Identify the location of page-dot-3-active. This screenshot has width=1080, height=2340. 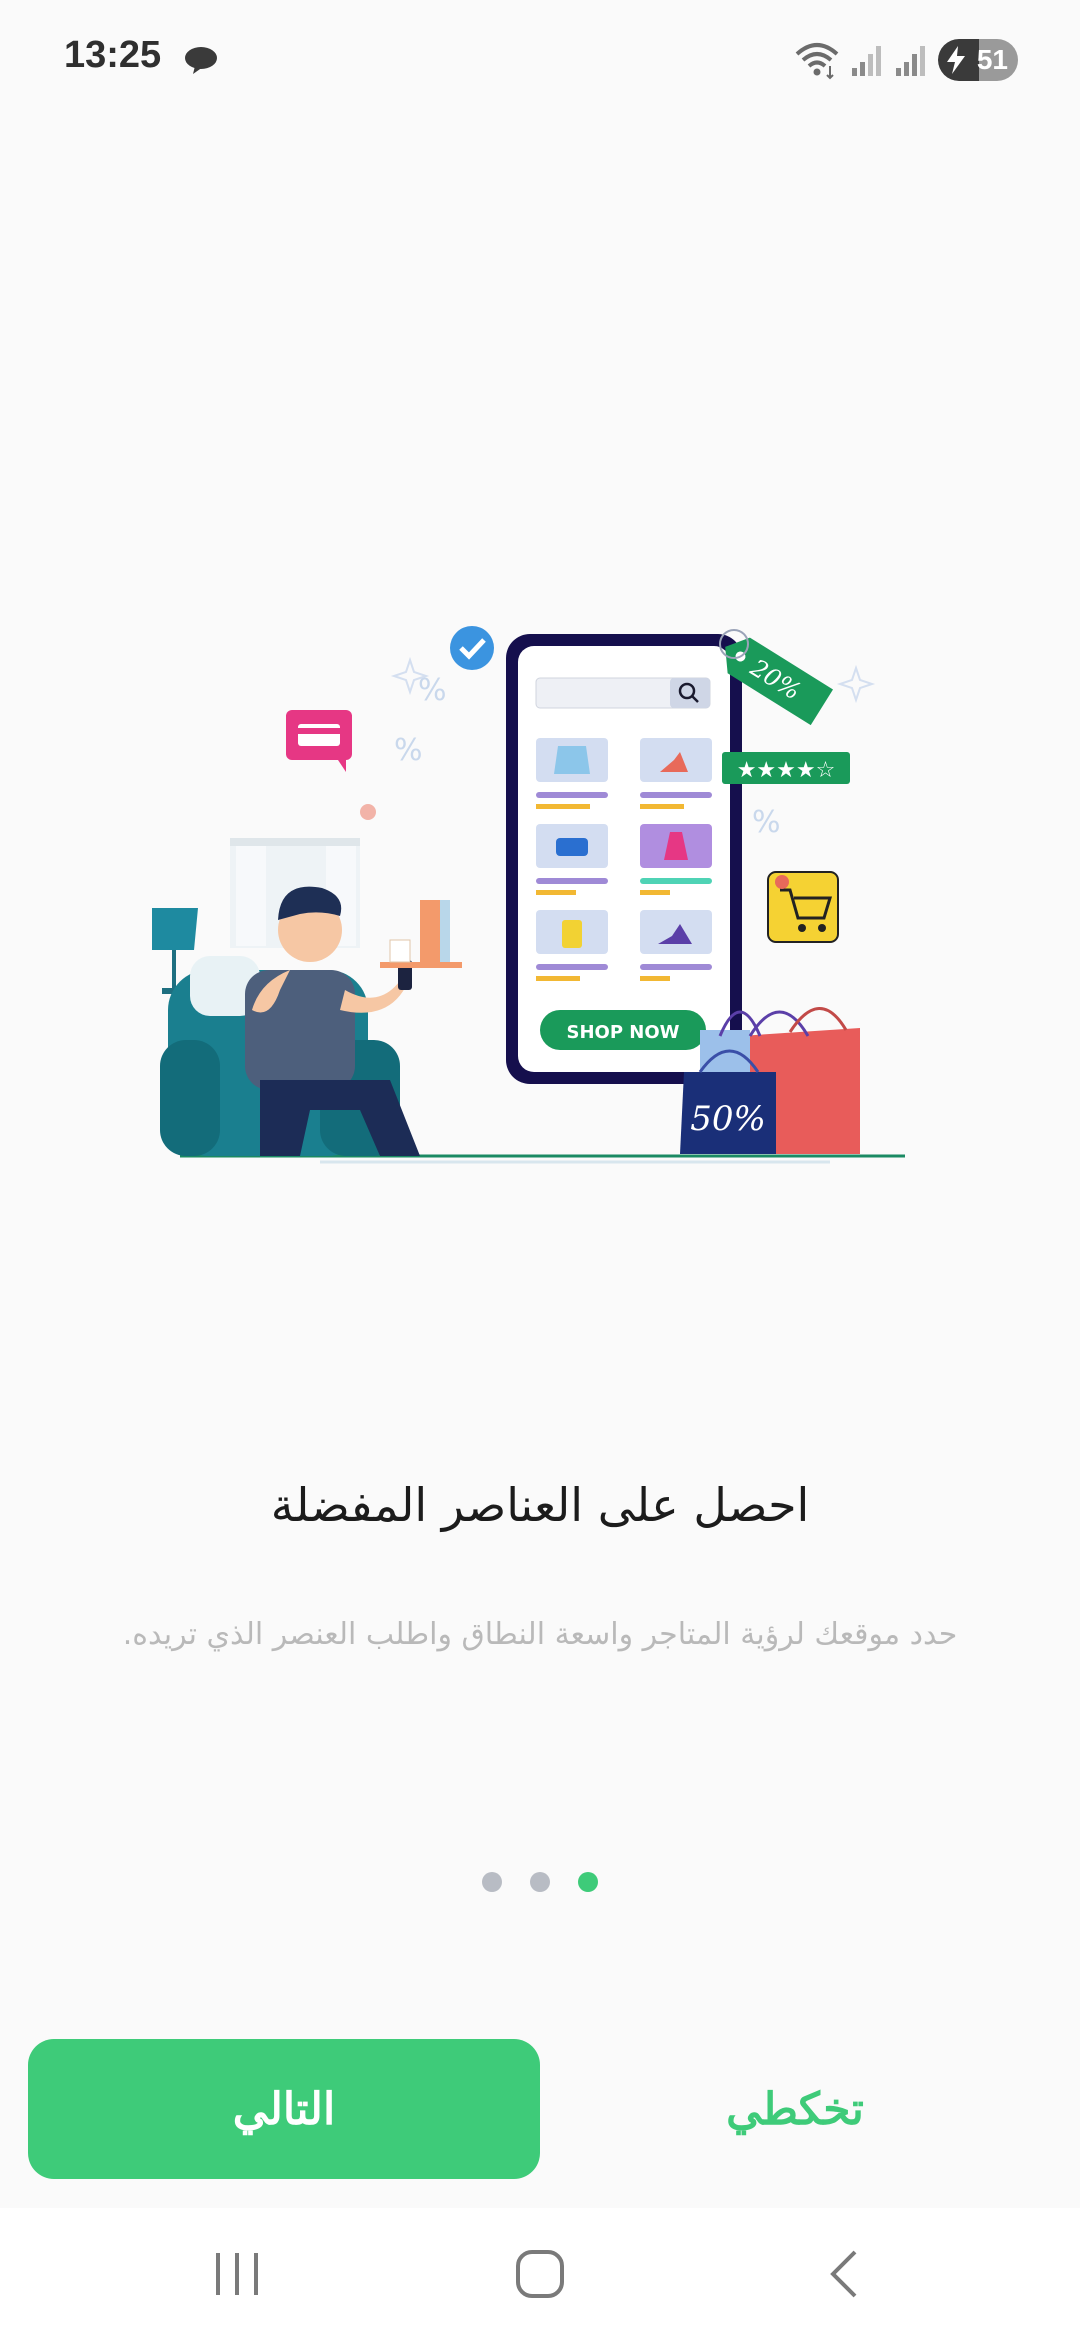
(588, 1882).